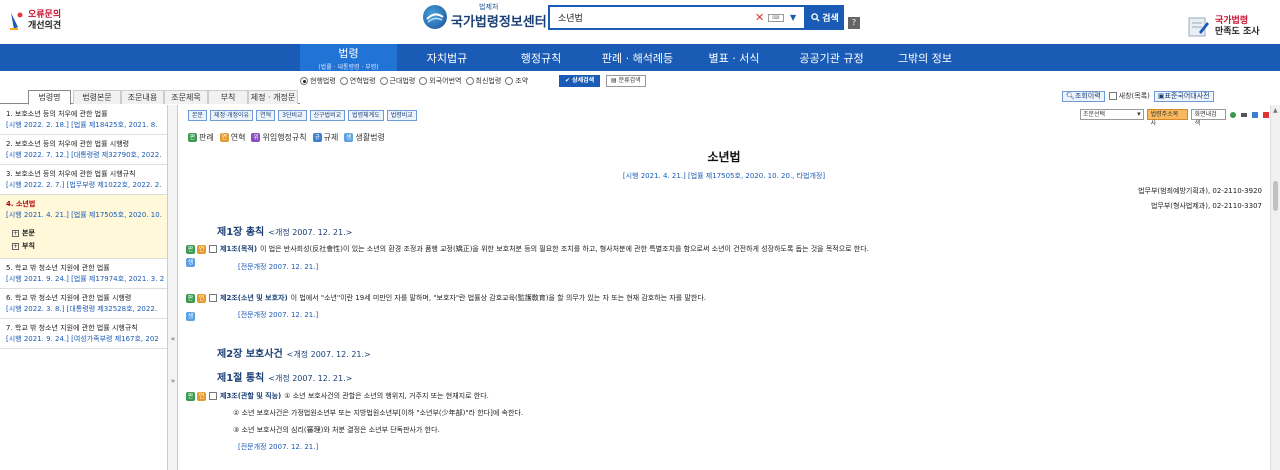 This screenshot has width=1280, height=470. Describe the element at coordinates (447, 57) in the screenshot. I see `menu-local-law: 자치법규` at that location.